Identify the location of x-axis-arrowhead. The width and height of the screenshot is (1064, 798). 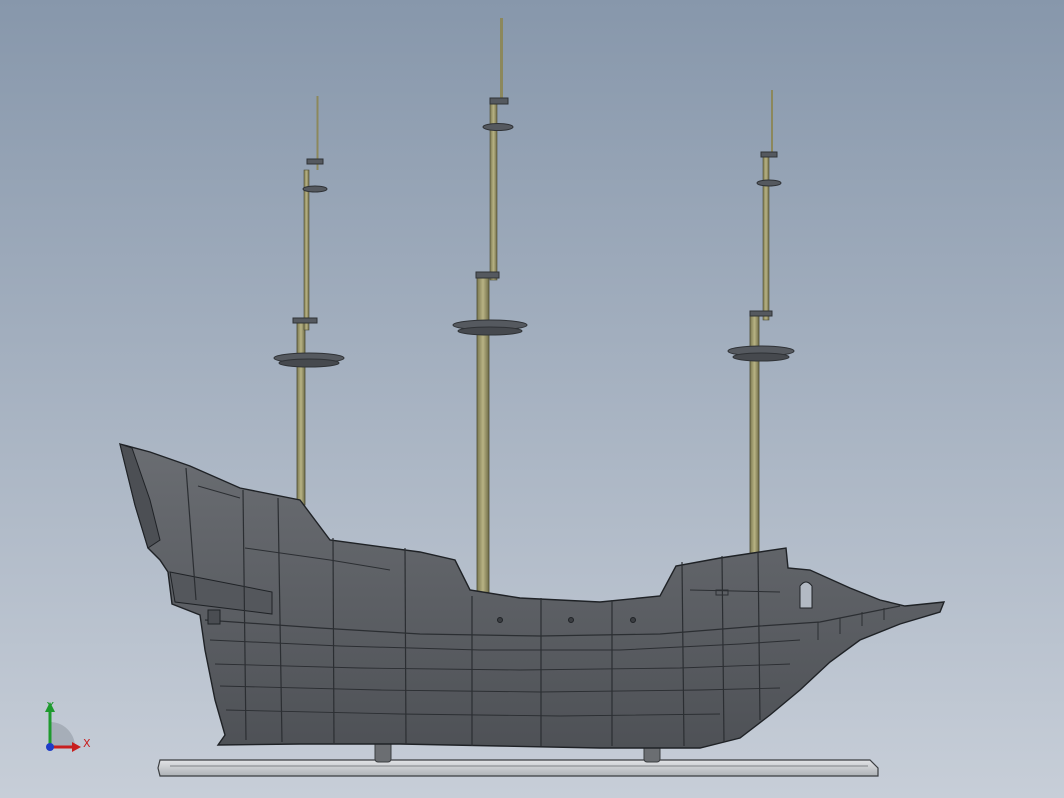
(76, 747).